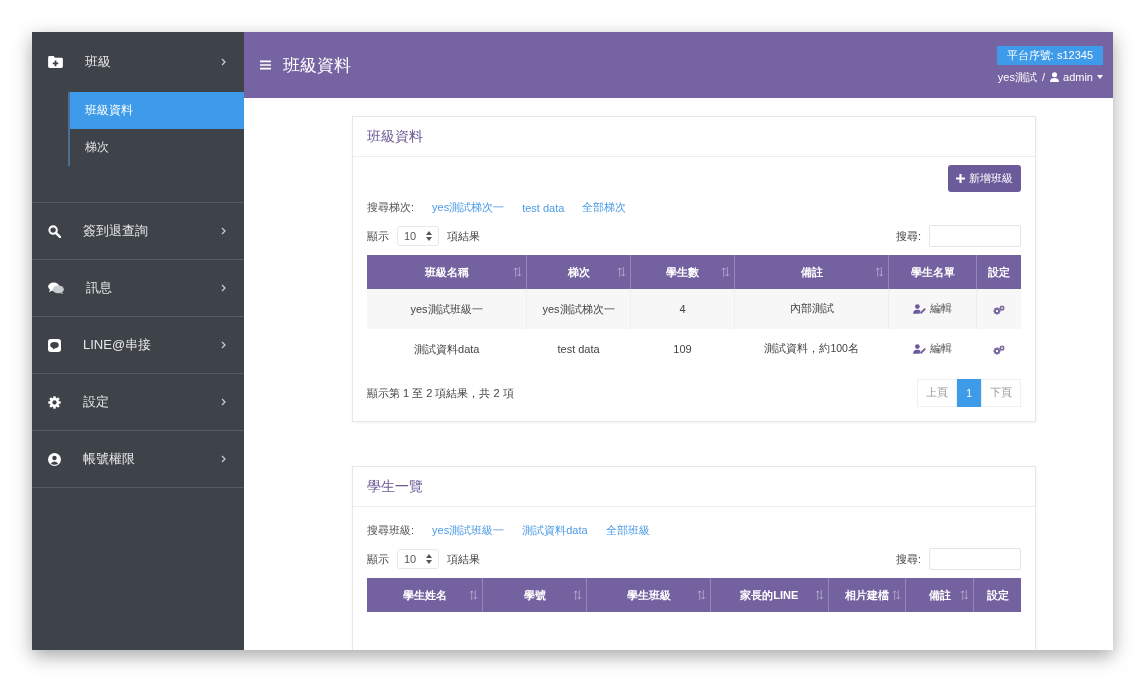 This screenshot has height=684, width=1135. Describe the element at coordinates (984, 178) in the screenshot. I see `add-class-button: 新增班級` at that location.